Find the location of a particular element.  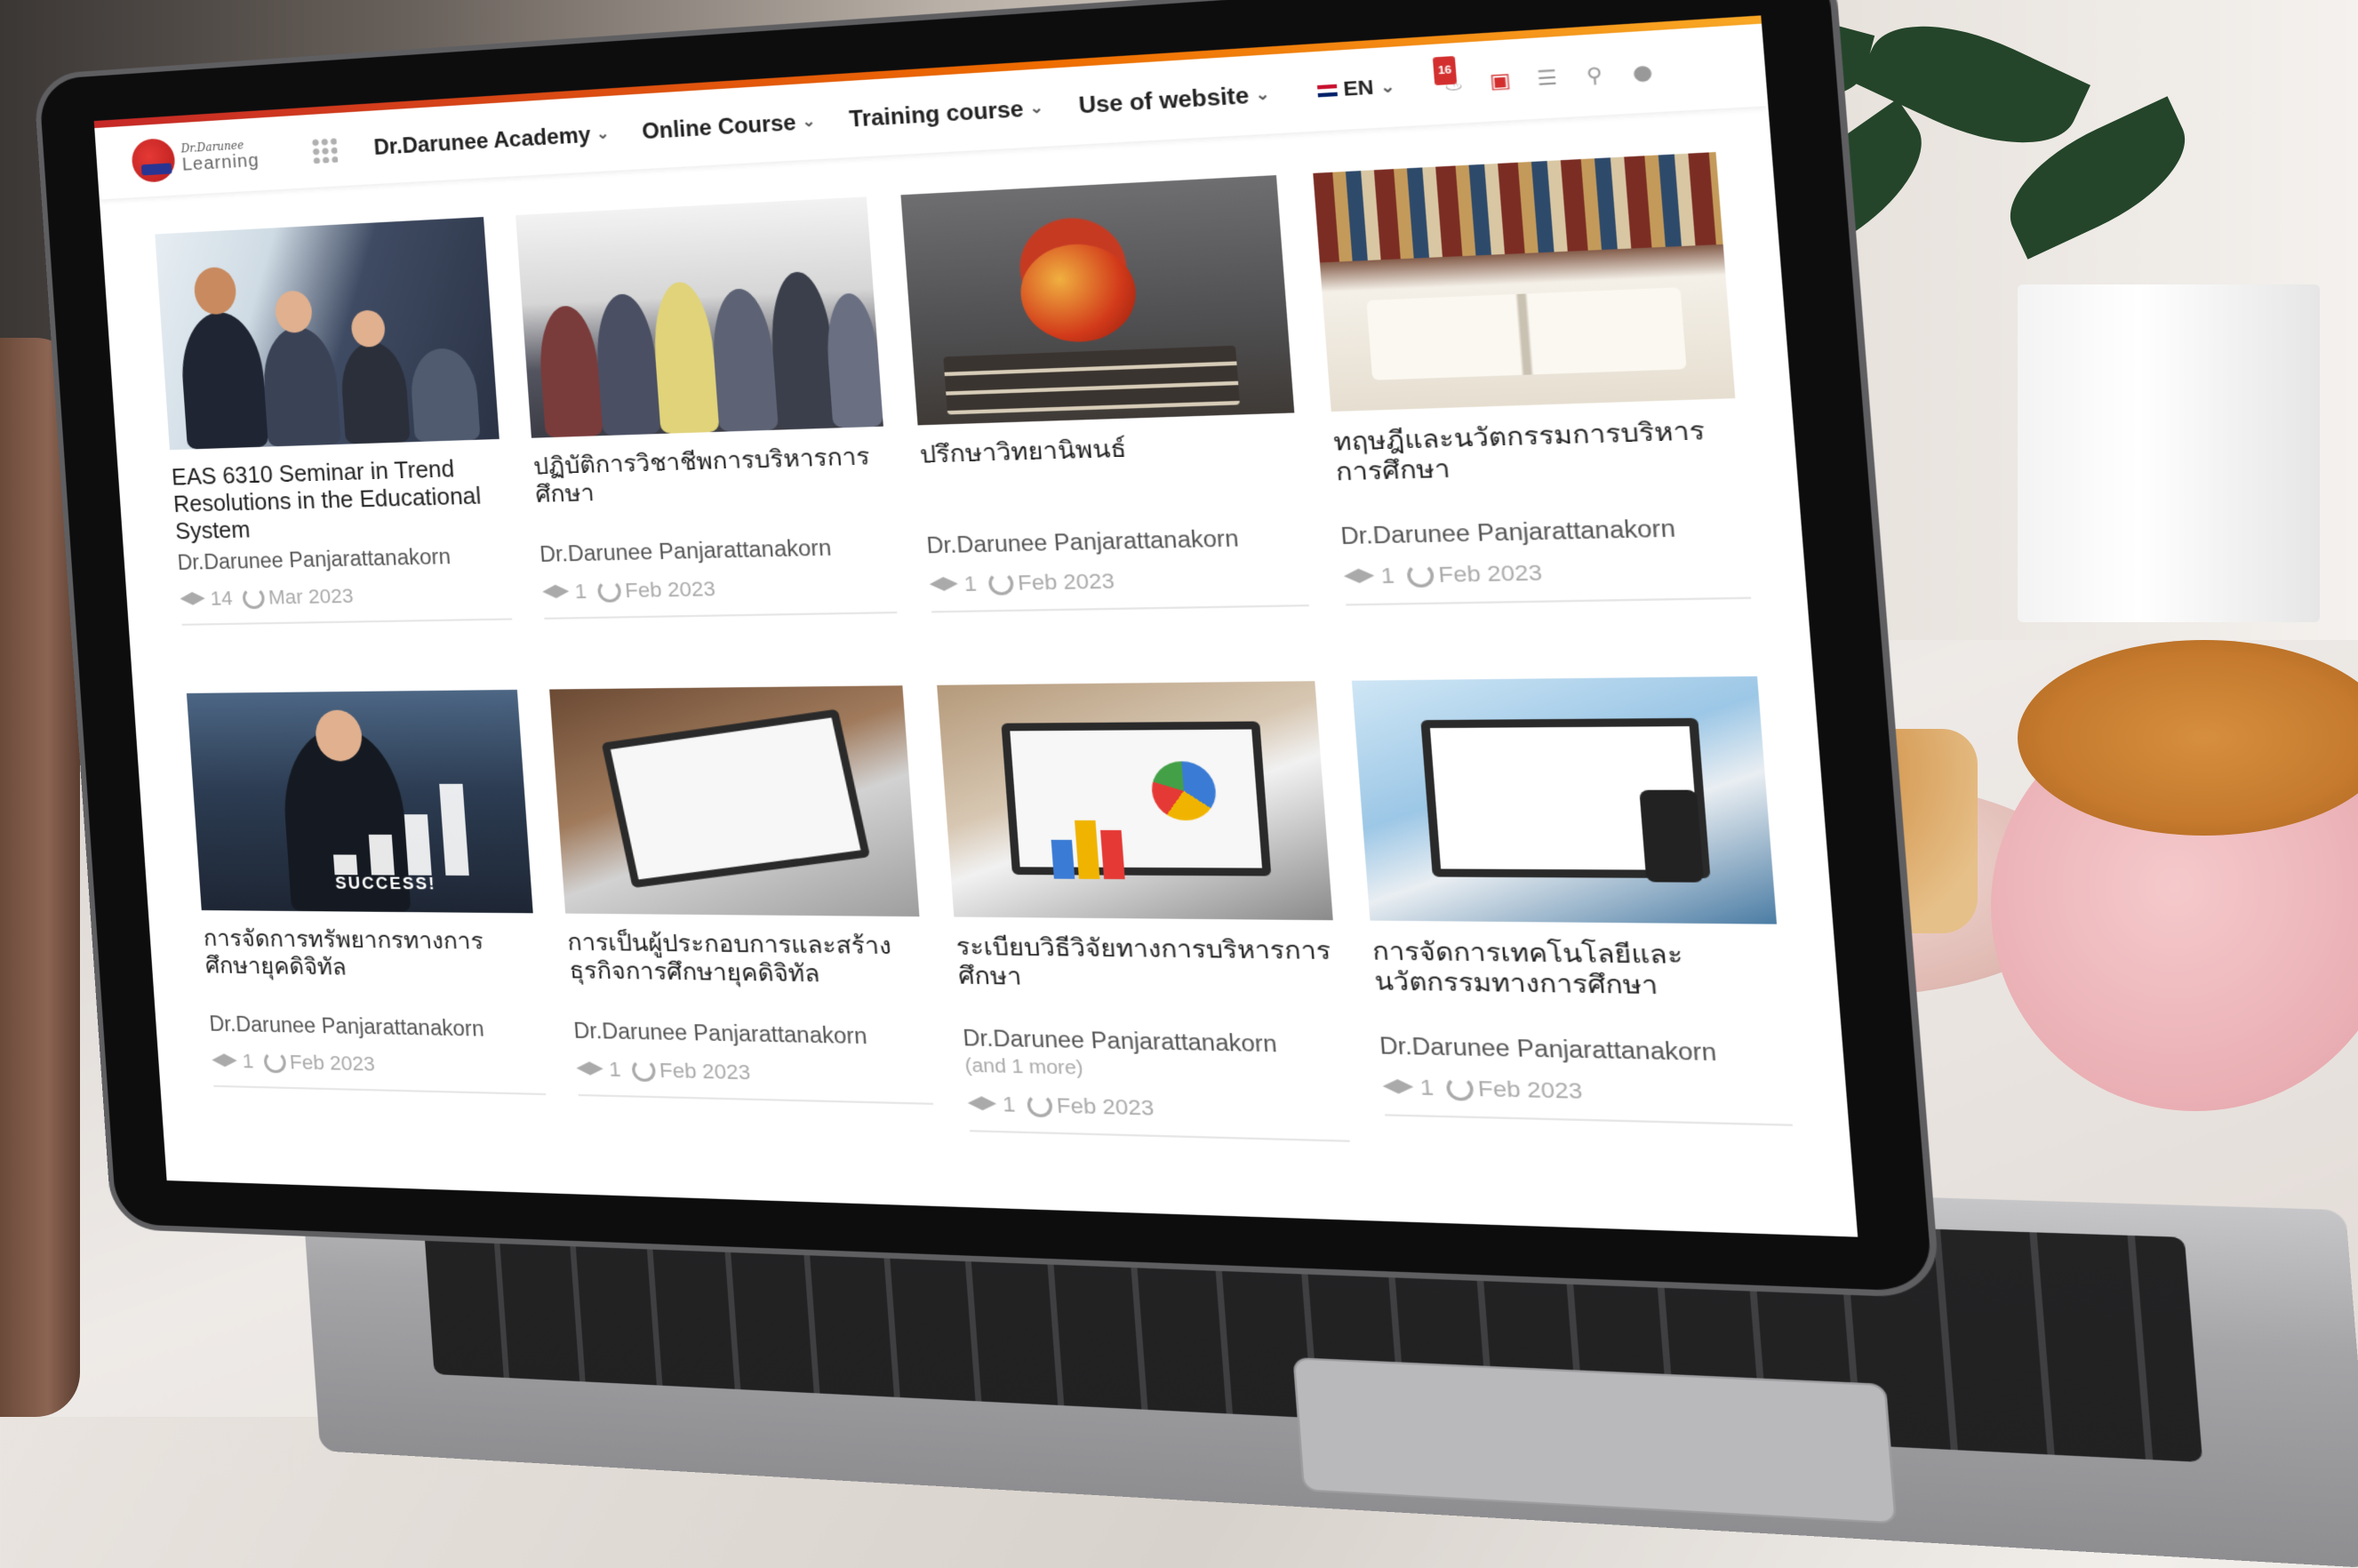

site-logo: Dr.Darunee Learning is located at coordinates (203, 157).